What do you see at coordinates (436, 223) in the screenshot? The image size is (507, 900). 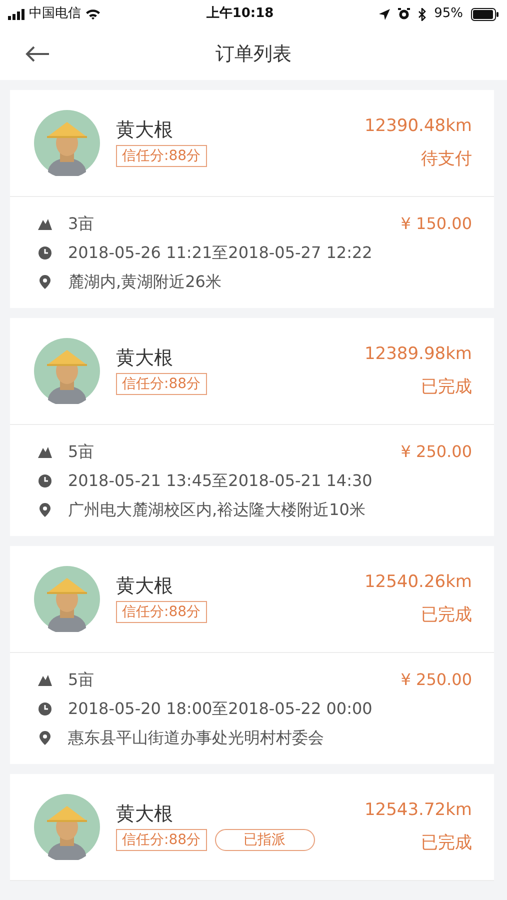 I see `price-text: ¥ 150.00` at bounding box center [436, 223].